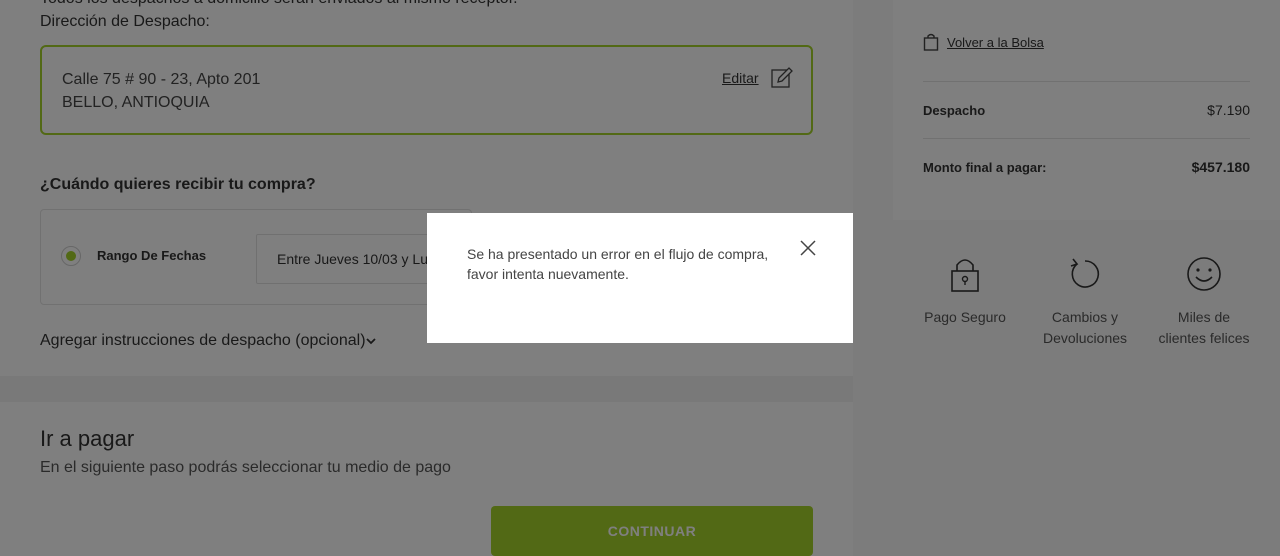  Describe the element at coordinates (808, 248) in the screenshot. I see `close-icon` at that location.